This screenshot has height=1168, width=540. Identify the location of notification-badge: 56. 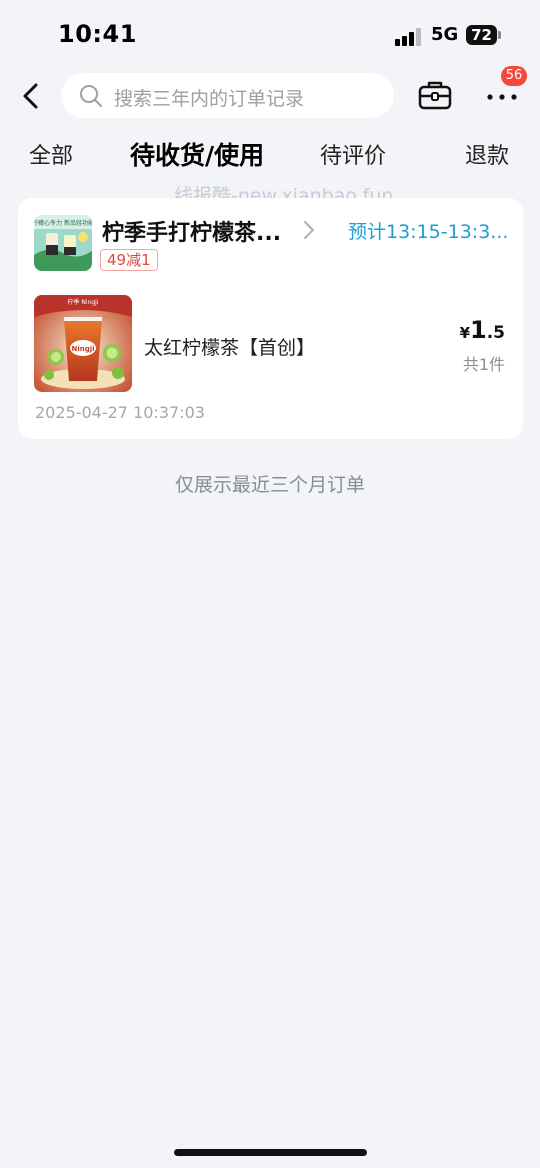
(514, 76).